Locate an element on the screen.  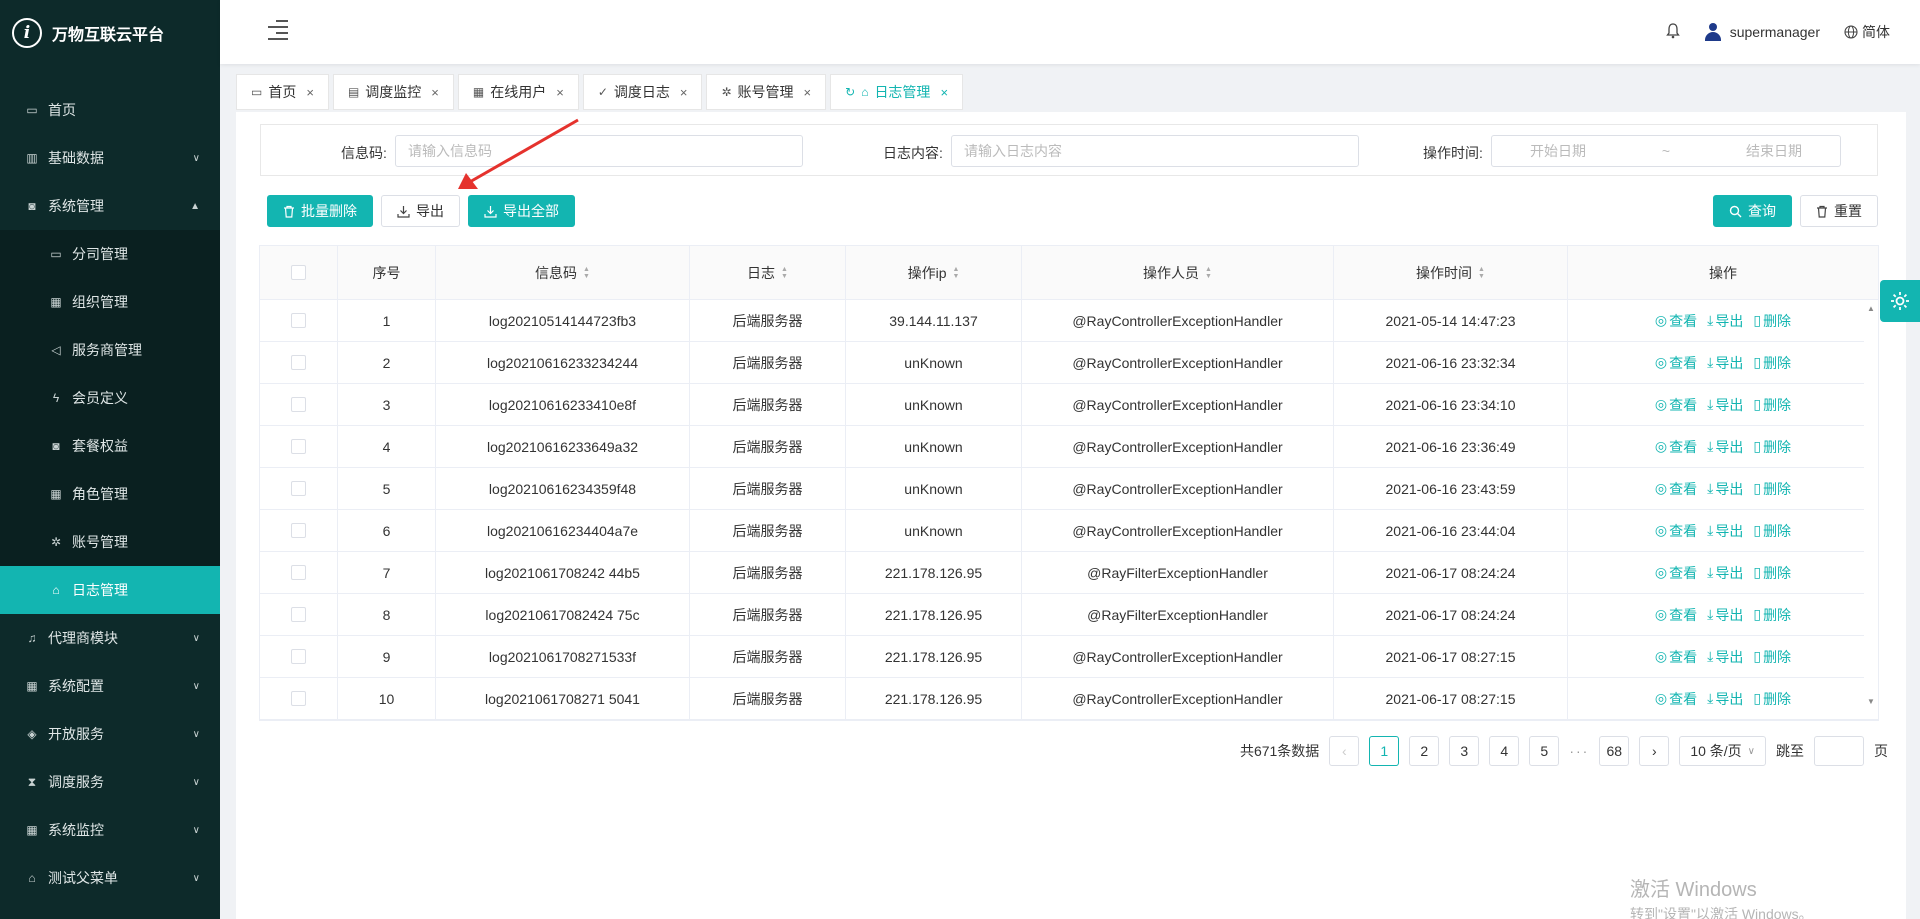
content-input: 请输入日志内容 is located at coordinates (1155, 151).